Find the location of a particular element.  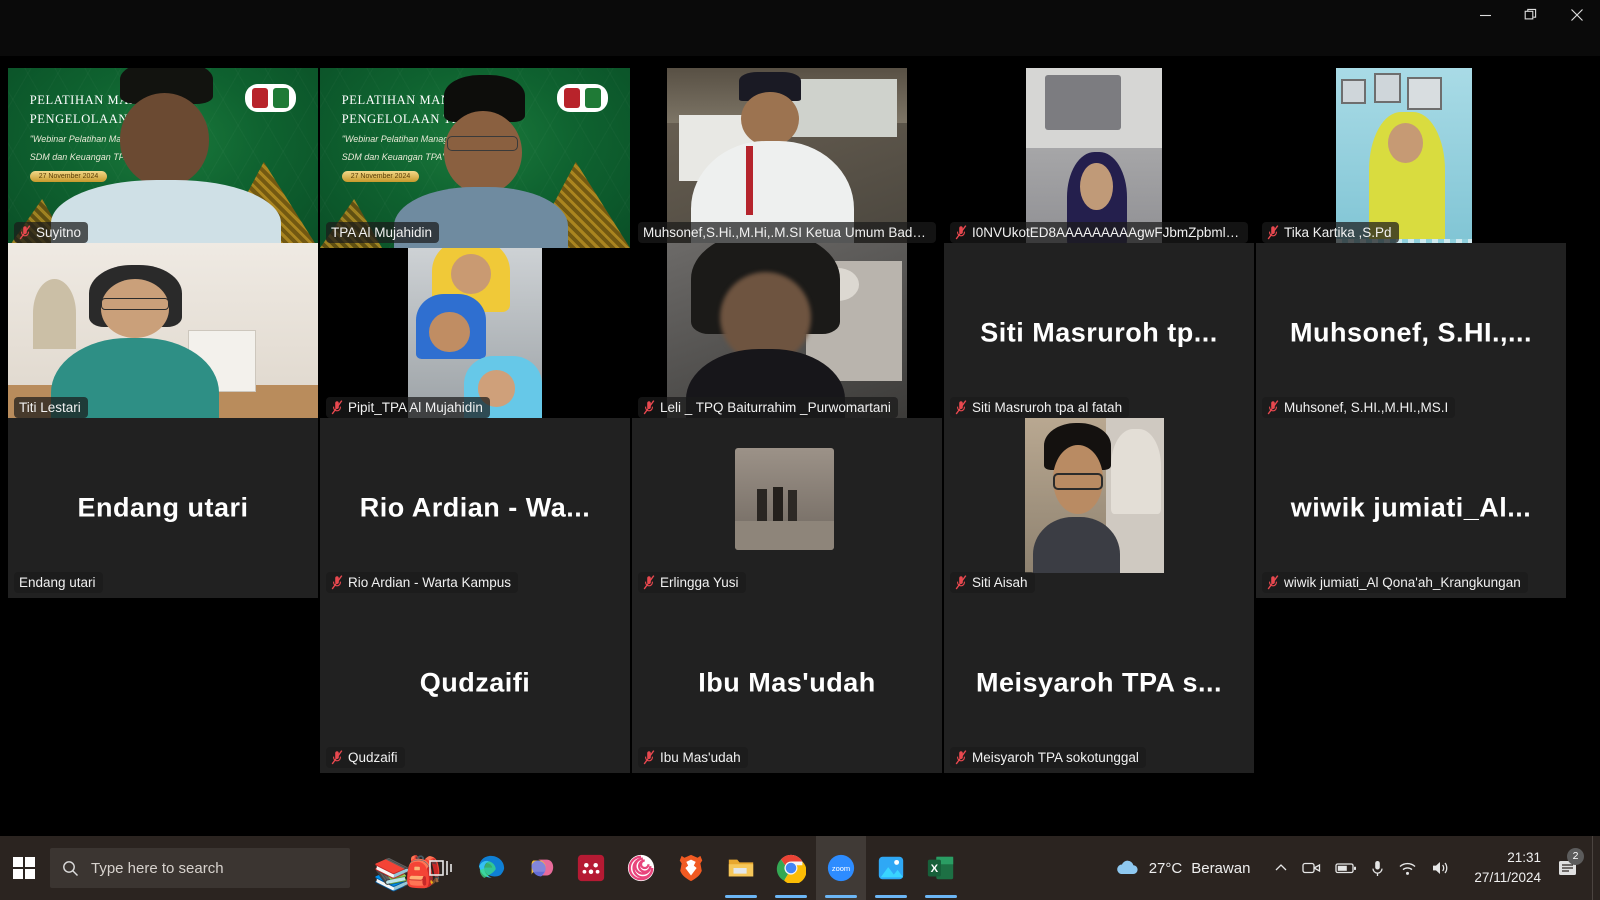

participant-tile: Erlingga Yusi is located at coordinates (787, 508).